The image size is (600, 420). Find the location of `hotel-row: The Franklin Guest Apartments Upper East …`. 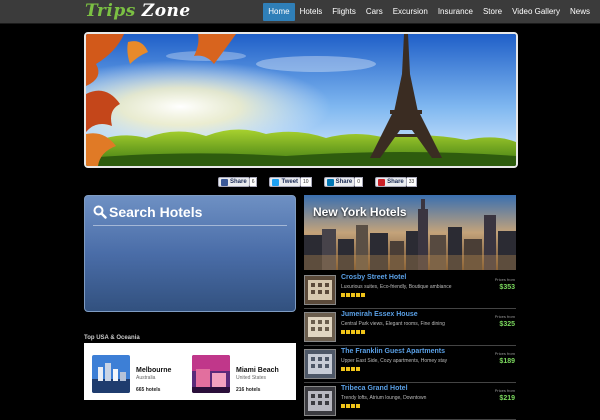

hotel-row: The Franklin Guest Apartments Upper East … is located at coordinates (410, 364).